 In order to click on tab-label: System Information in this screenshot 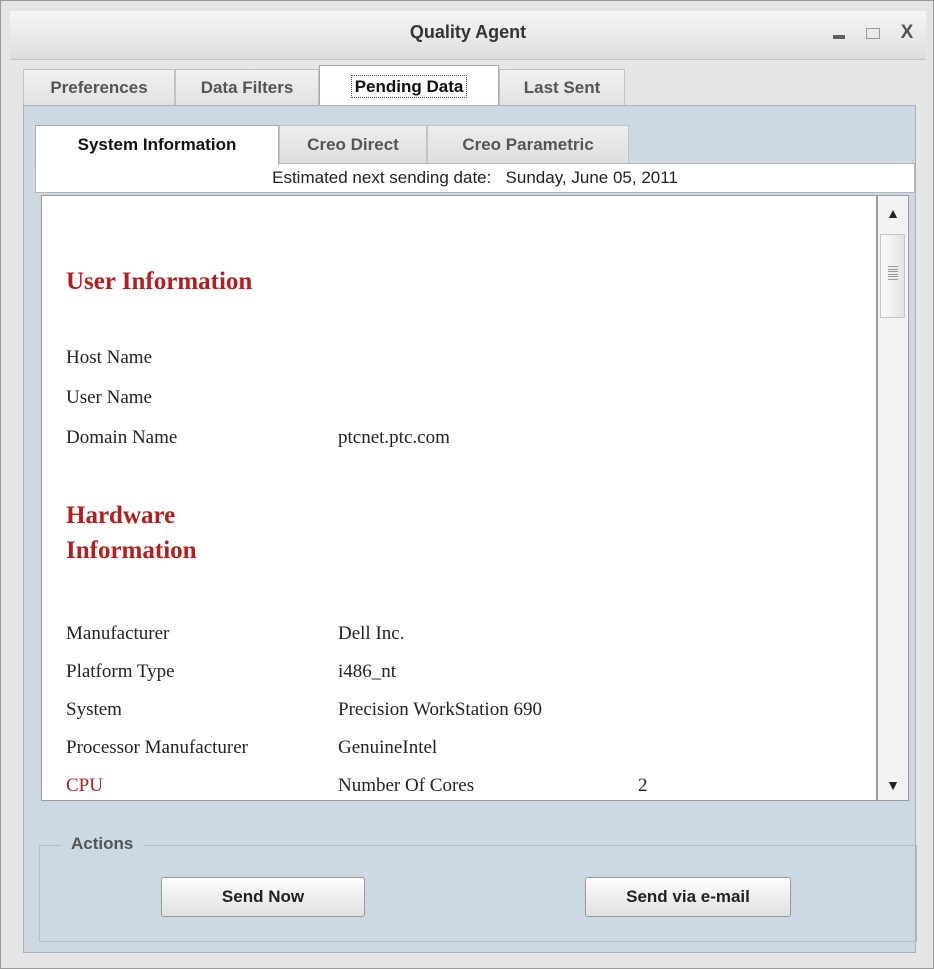, I will do `click(157, 144)`.